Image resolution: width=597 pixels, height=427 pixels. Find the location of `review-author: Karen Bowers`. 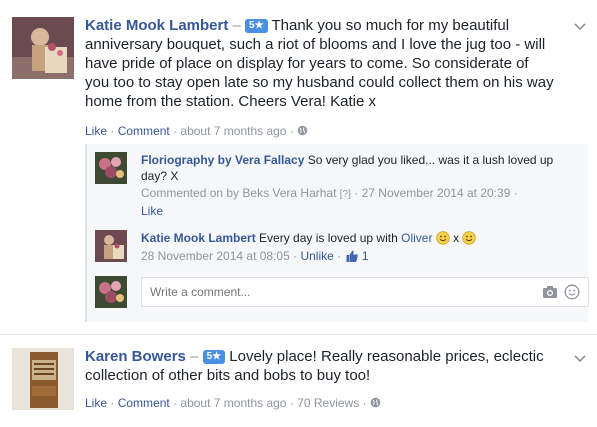

review-author: Karen Bowers is located at coordinates (135, 356).